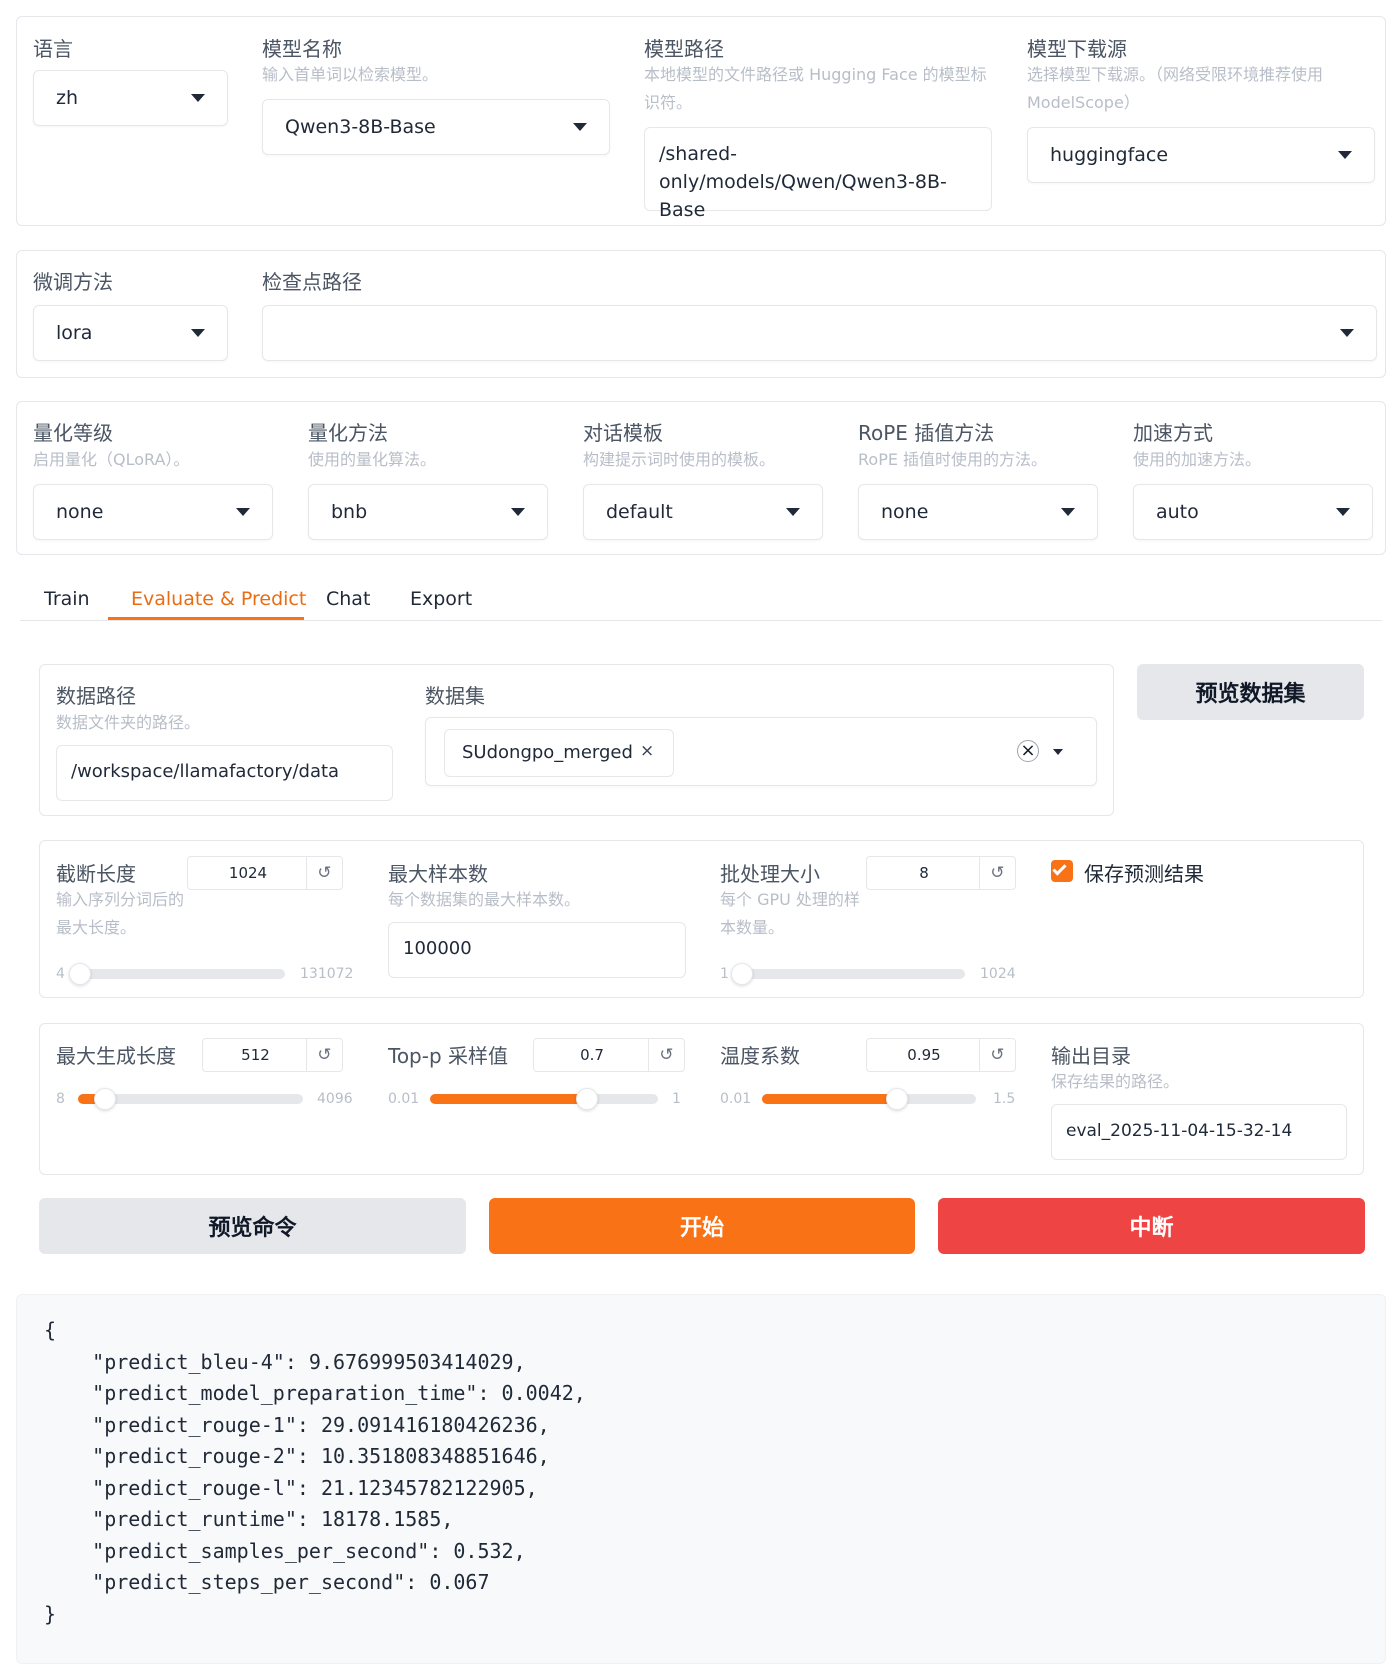  What do you see at coordinates (96, 696) in the screenshot?
I see `dataset-dir-label: 数据路径` at bounding box center [96, 696].